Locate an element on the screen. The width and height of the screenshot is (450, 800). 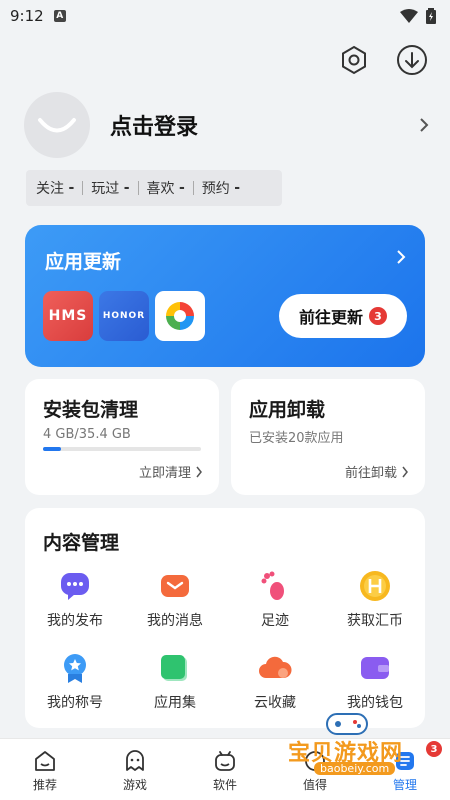
login-text: 点击登录 is located at coordinates (154, 125).